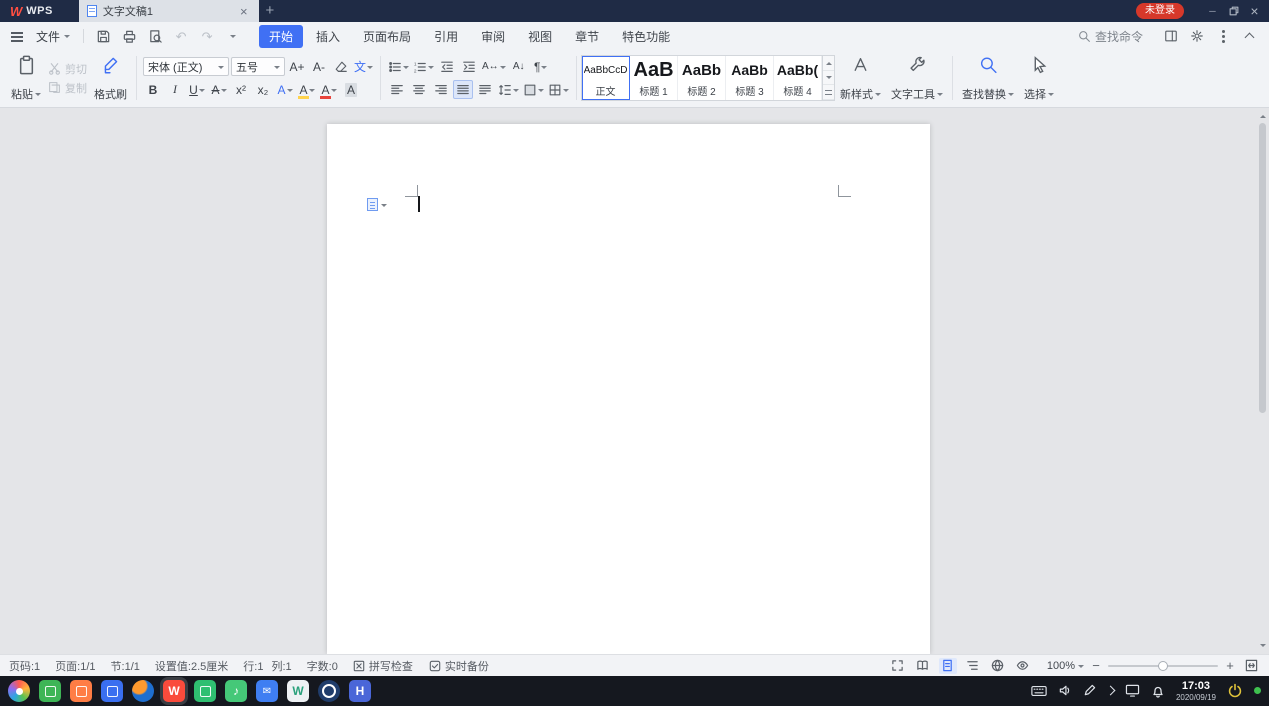  I want to click on minimize-button, so click(1212, 11).